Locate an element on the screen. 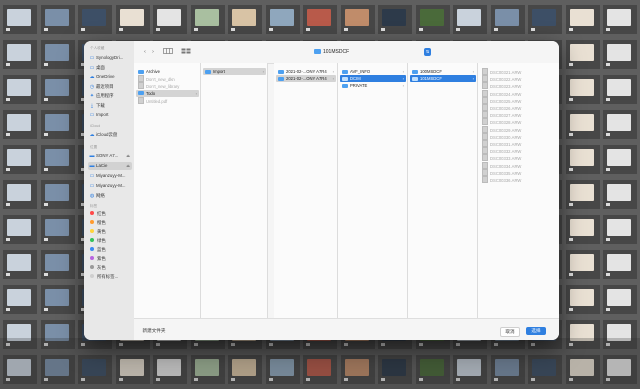 The width and height of the screenshot is (640, 389). column-4: AVF_INFO › DCIM › PRIVATE › is located at coordinates (373, 190).